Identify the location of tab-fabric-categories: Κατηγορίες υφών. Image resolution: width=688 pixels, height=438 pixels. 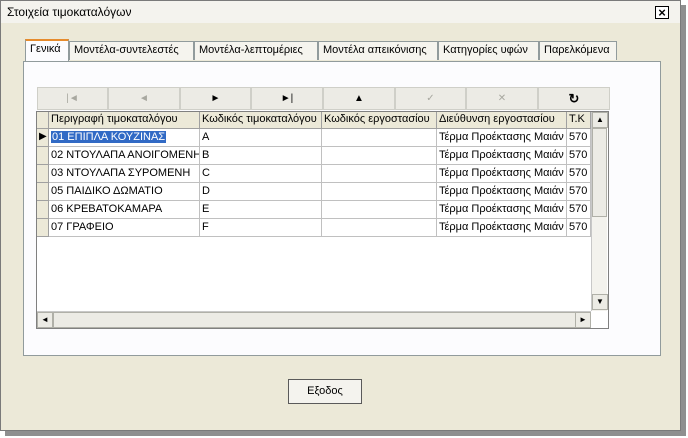
(488, 50).